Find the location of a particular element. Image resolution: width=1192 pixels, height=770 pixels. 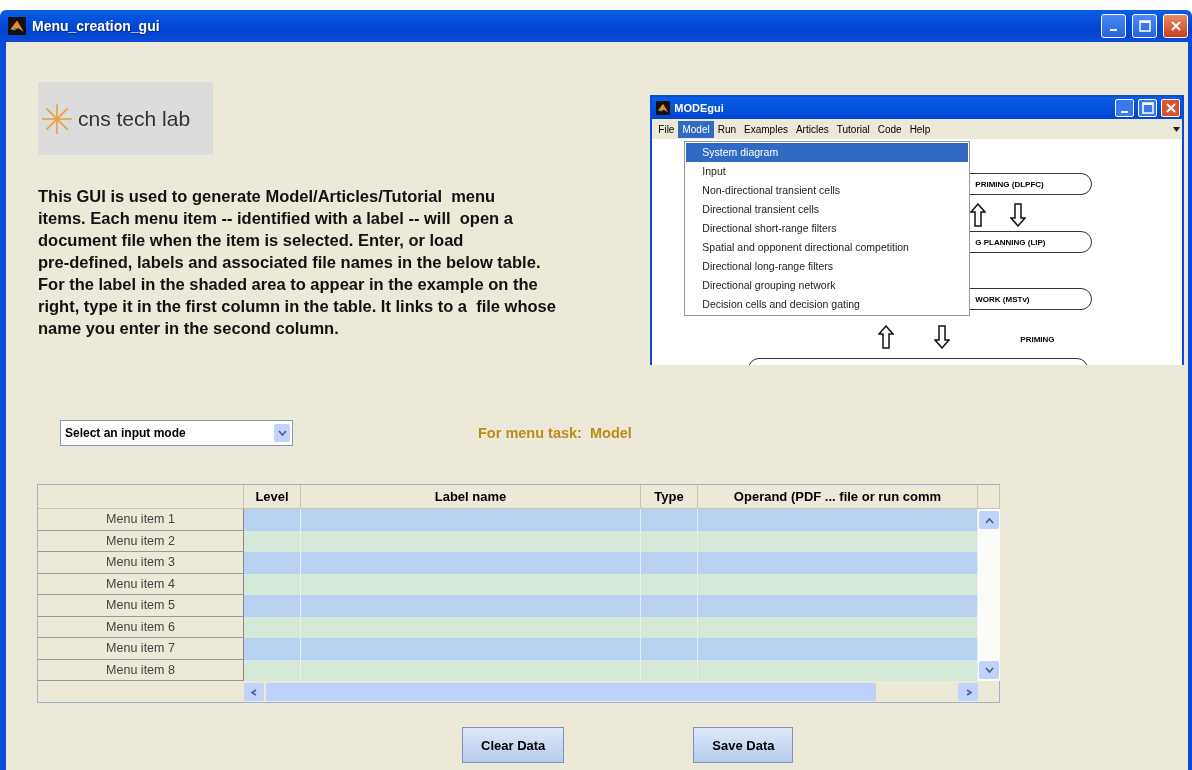

row-header: Menu item 8 is located at coordinates (141, 670).